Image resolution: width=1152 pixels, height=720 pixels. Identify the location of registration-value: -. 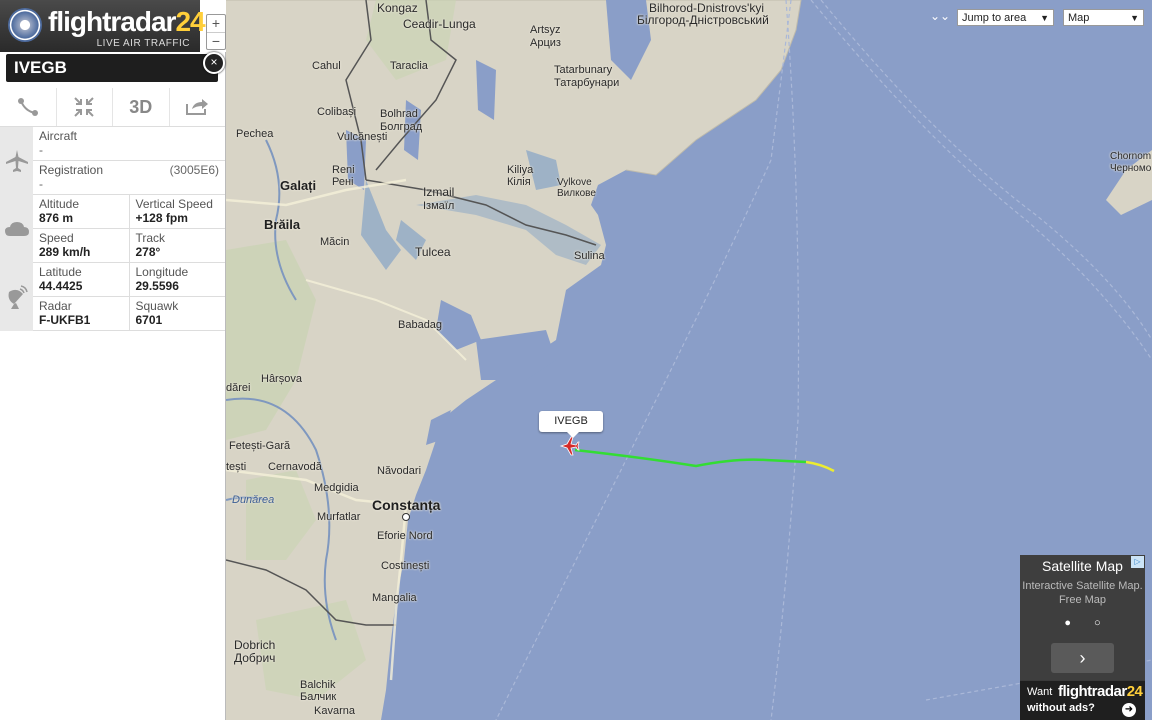
(41, 184).